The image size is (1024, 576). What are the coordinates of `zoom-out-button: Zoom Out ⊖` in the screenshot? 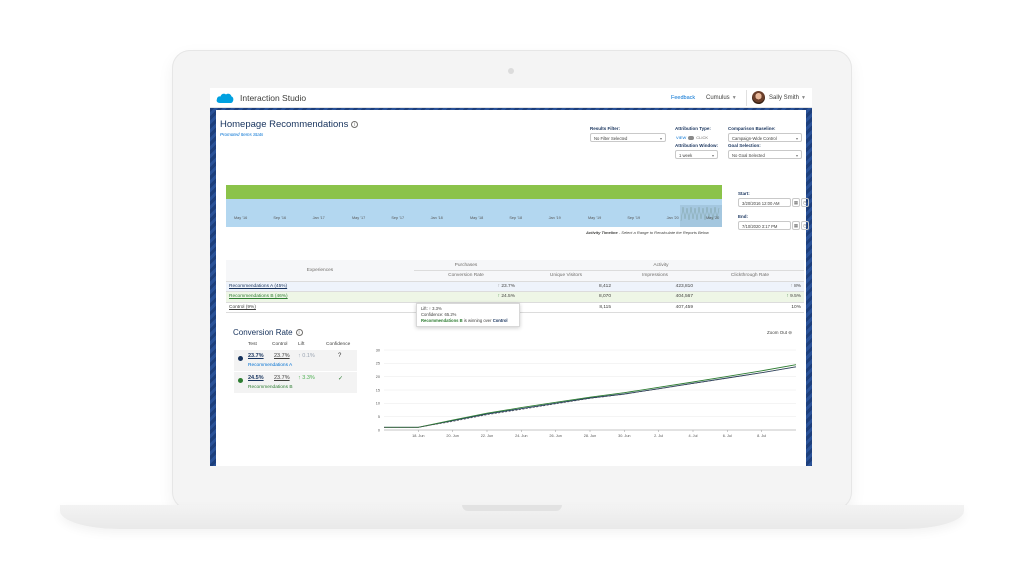 It's located at (779, 333).